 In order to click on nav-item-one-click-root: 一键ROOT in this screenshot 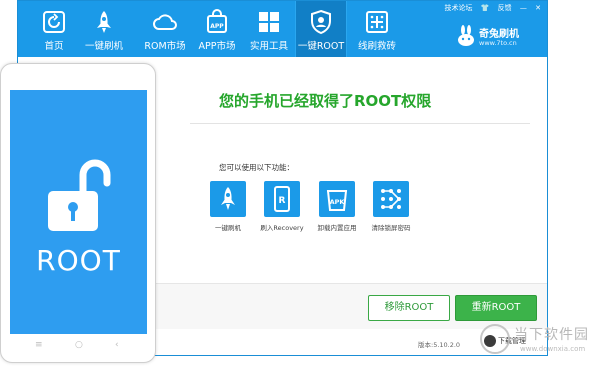, I will do `click(321, 29)`.